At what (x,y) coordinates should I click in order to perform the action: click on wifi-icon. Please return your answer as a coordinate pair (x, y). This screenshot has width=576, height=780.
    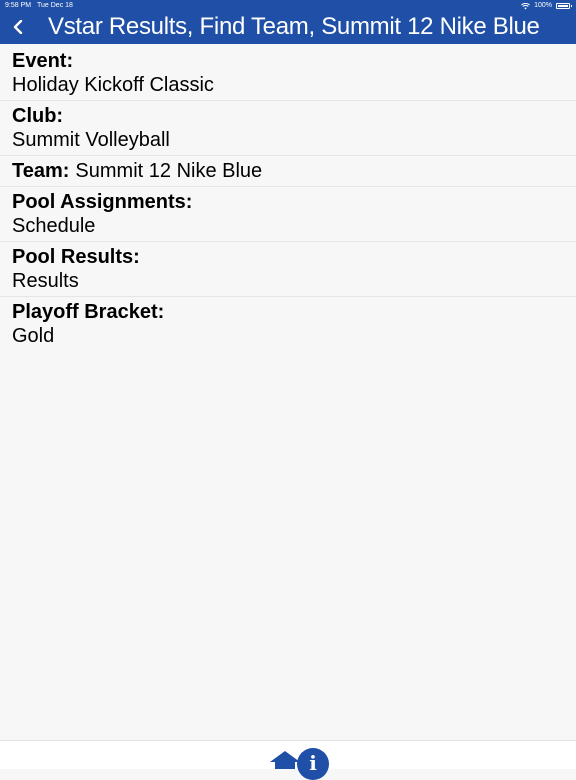
    Looking at the image, I should click on (526, 5).